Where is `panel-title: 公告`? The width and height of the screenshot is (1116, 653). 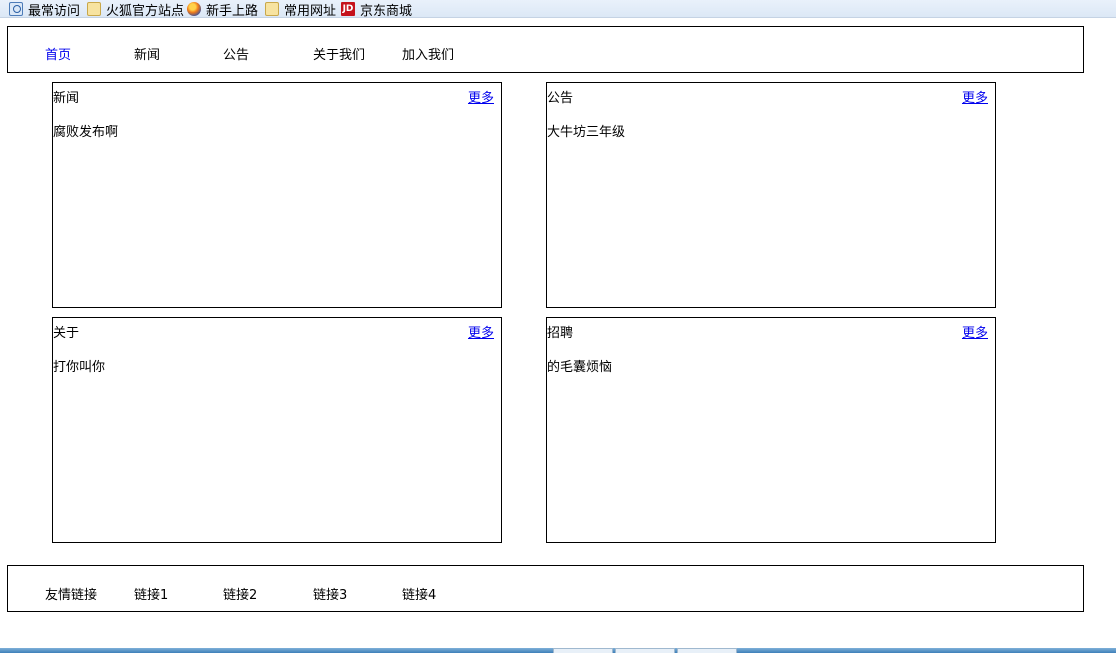 panel-title: 公告 is located at coordinates (560, 98).